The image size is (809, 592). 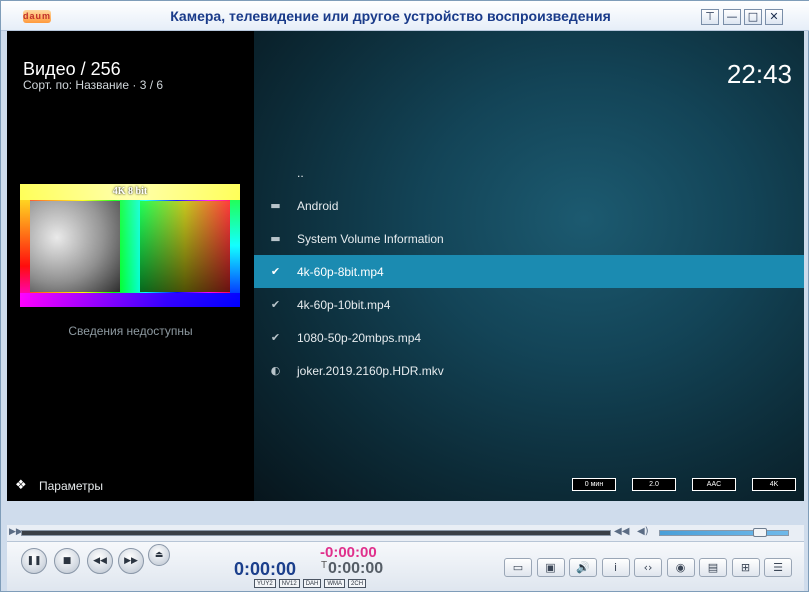 I want to click on maximize-button: □, so click(x=753, y=17).